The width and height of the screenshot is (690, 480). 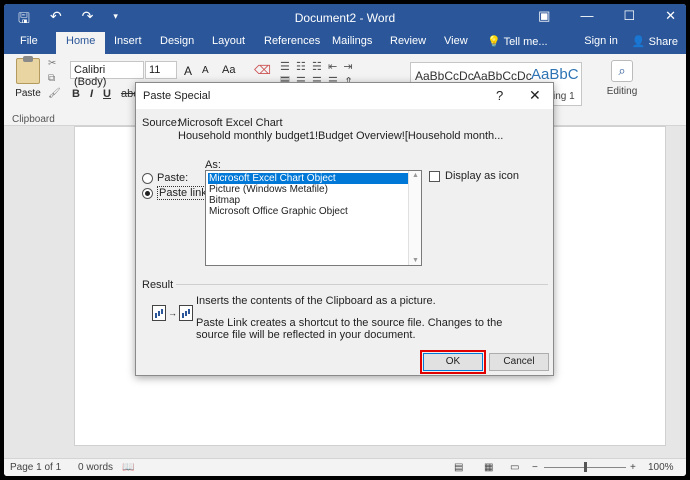 What do you see at coordinates (28, 70) in the screenshot?
I see `clipboard-icon` at bounding box center [28, 70].